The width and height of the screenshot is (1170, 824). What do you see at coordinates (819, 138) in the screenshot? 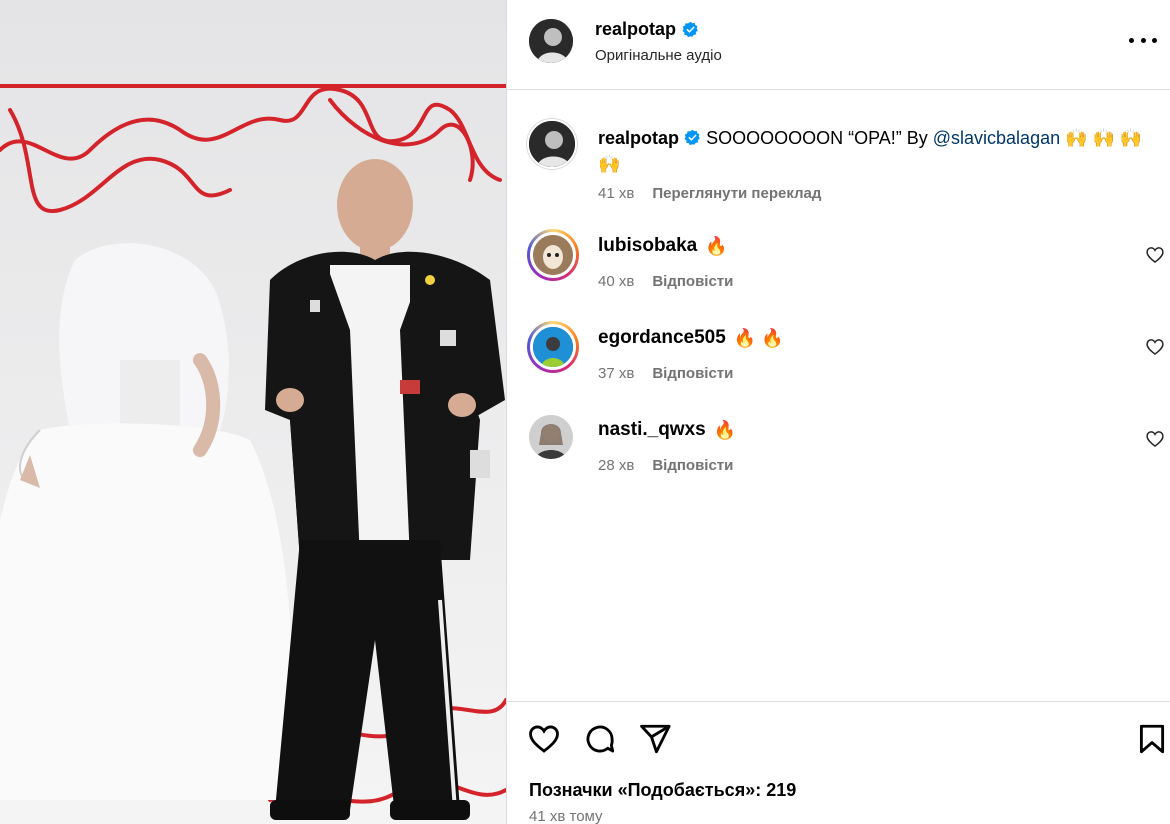
I see `caption-body: SOOOOOOOON “OPA!” By` at bounding box center [819, 138].